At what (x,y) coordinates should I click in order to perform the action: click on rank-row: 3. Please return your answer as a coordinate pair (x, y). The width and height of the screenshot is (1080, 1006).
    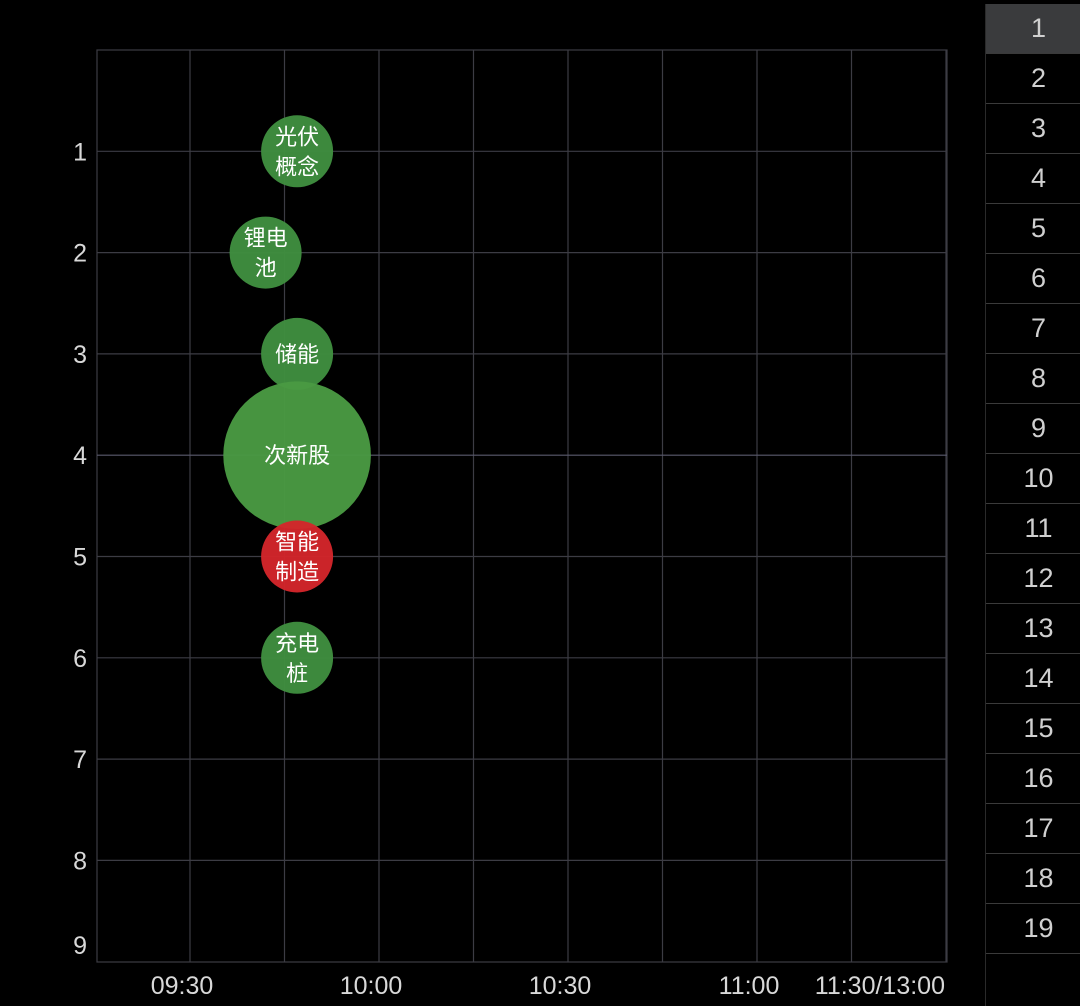
    Looking at the image, I should click on (1033, 129).